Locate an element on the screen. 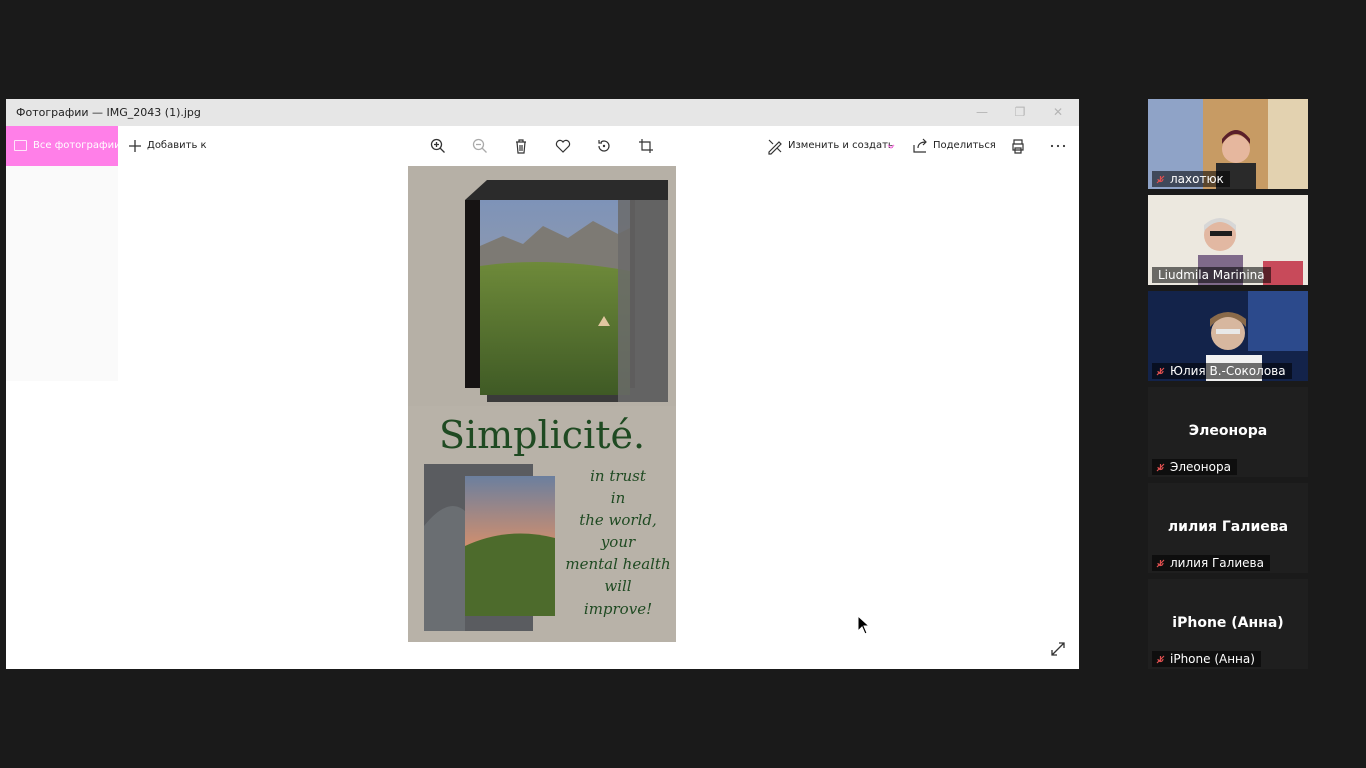 The width and height of the screenshot is (1366, 768). close-icon: ✕ is located at coordinates (1058, 112).